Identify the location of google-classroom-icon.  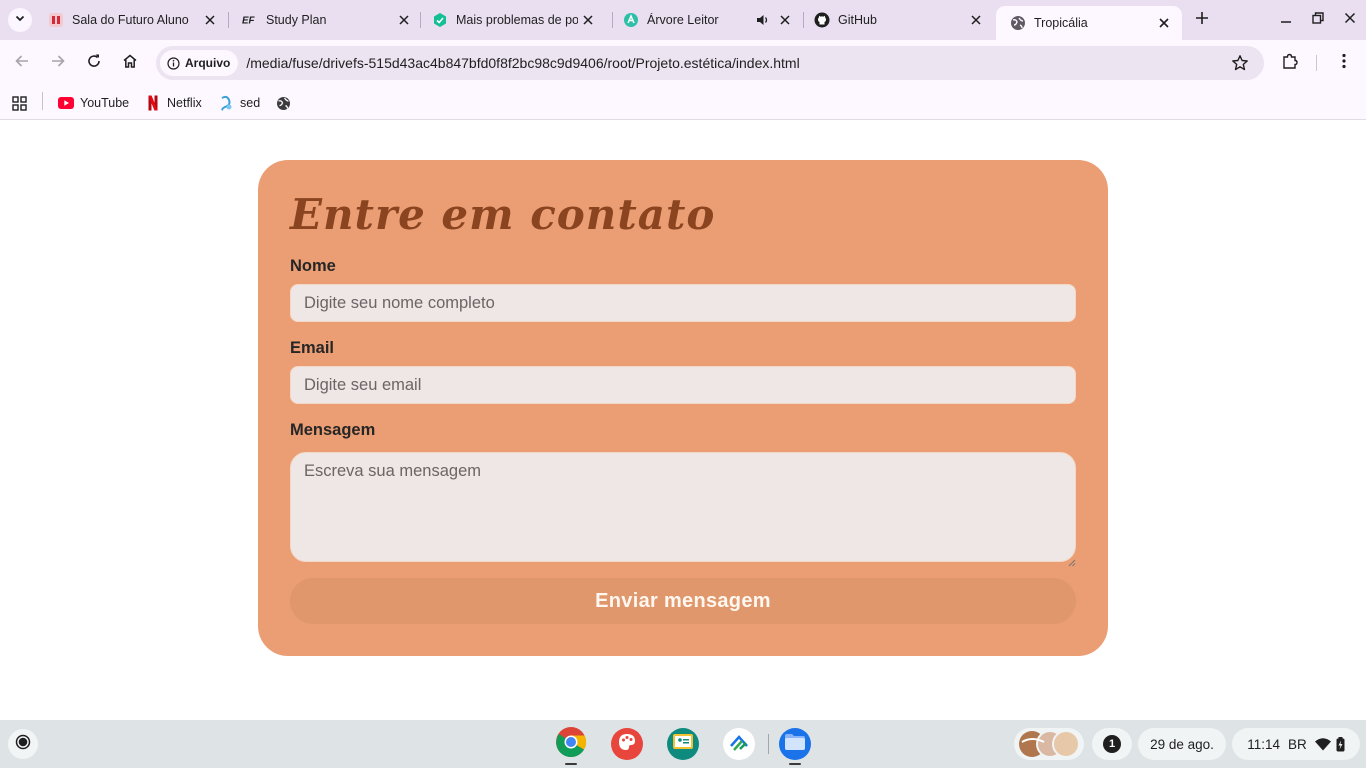
(683, 744).